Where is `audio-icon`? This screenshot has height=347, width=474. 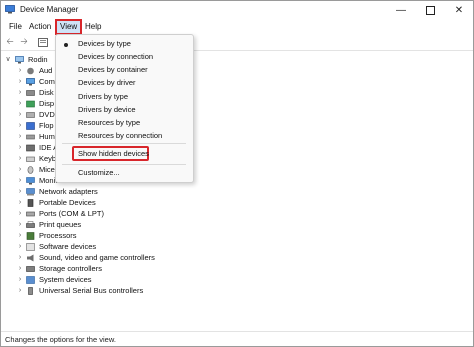 audio-icon is located at coordinates (30, 71).